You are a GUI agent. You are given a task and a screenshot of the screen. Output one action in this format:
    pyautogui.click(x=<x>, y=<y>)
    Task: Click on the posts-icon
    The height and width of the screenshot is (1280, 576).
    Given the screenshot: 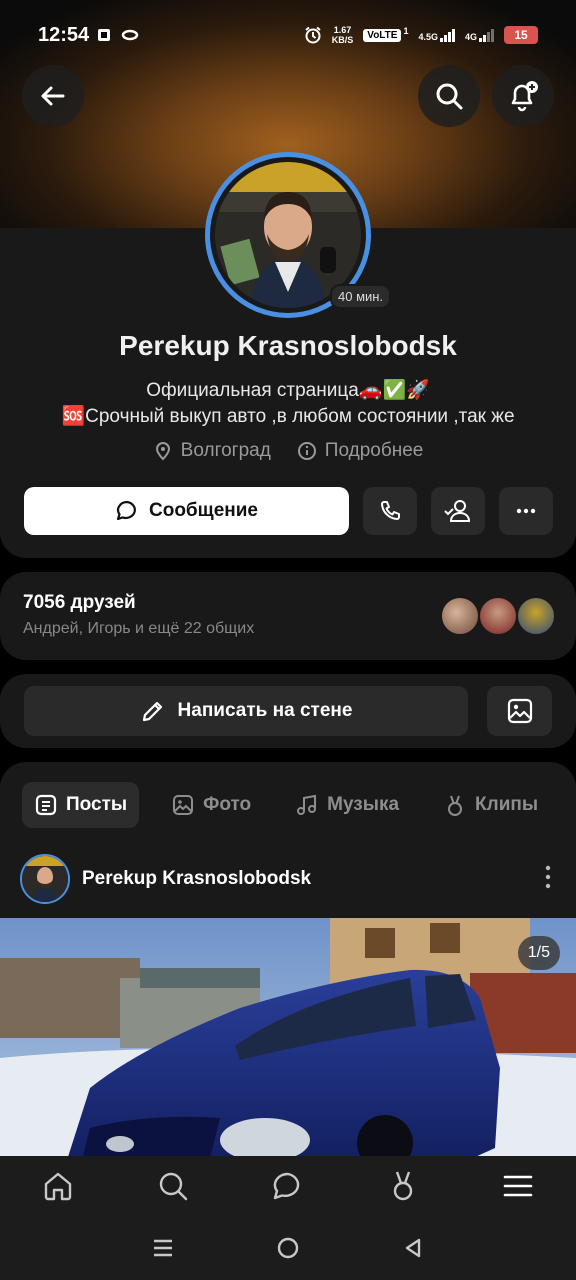 What is the action you would take?
    pyautogui.click(x=46, y=805)
    